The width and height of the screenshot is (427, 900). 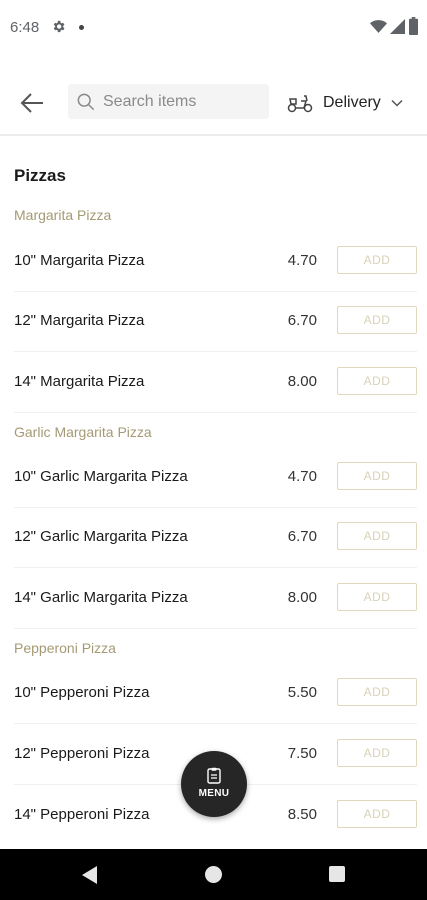 What do you see at coordinates (90, 875) in the screenshot?
I see `back-triangle-icon` at bounding box center [90, 875].